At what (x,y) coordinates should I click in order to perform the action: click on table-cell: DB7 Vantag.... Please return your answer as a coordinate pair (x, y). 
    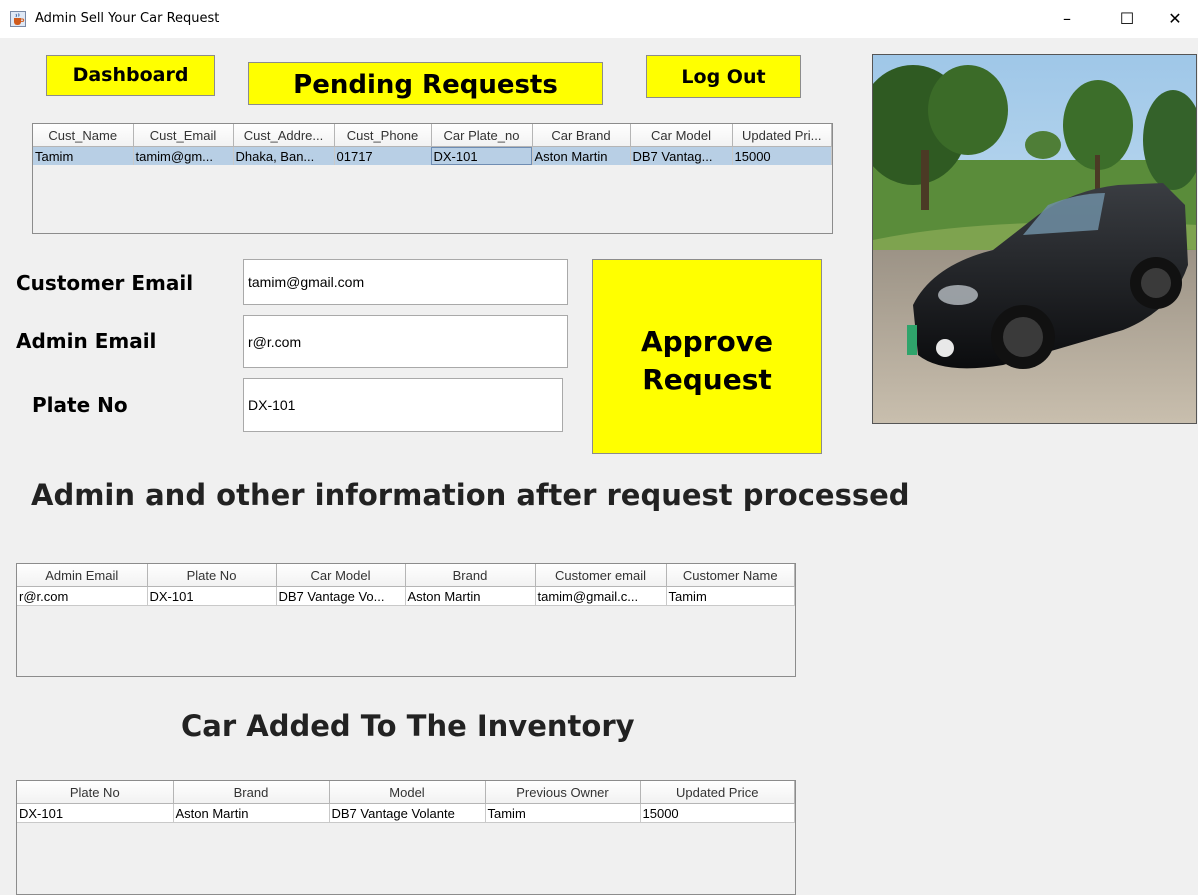
    Looking at the image, I should click on (681, 155).